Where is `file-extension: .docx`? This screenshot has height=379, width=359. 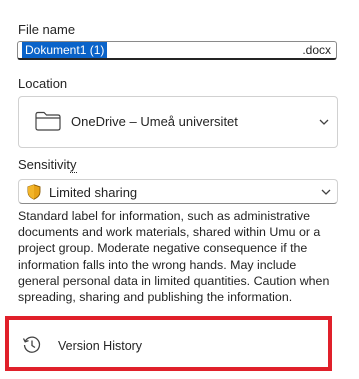 file-extension: .docx is located at coordinates (316, 50).